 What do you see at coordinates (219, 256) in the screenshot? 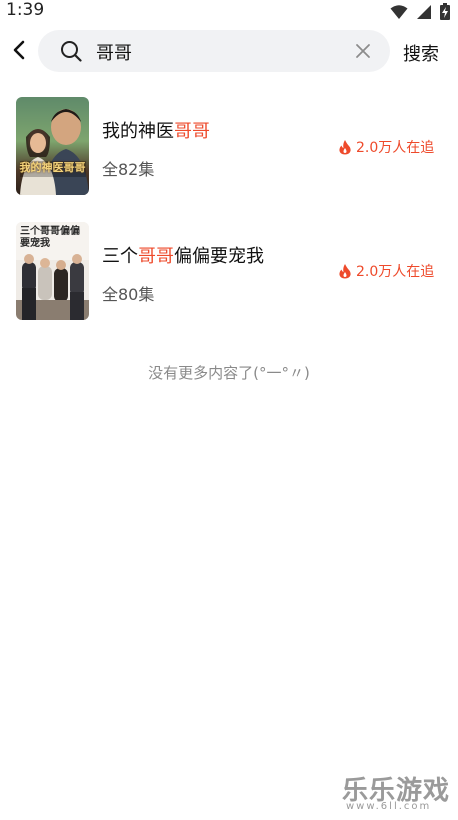
I see `title-suffix: 偏偏要宠我` at bounding box center [219, 256].